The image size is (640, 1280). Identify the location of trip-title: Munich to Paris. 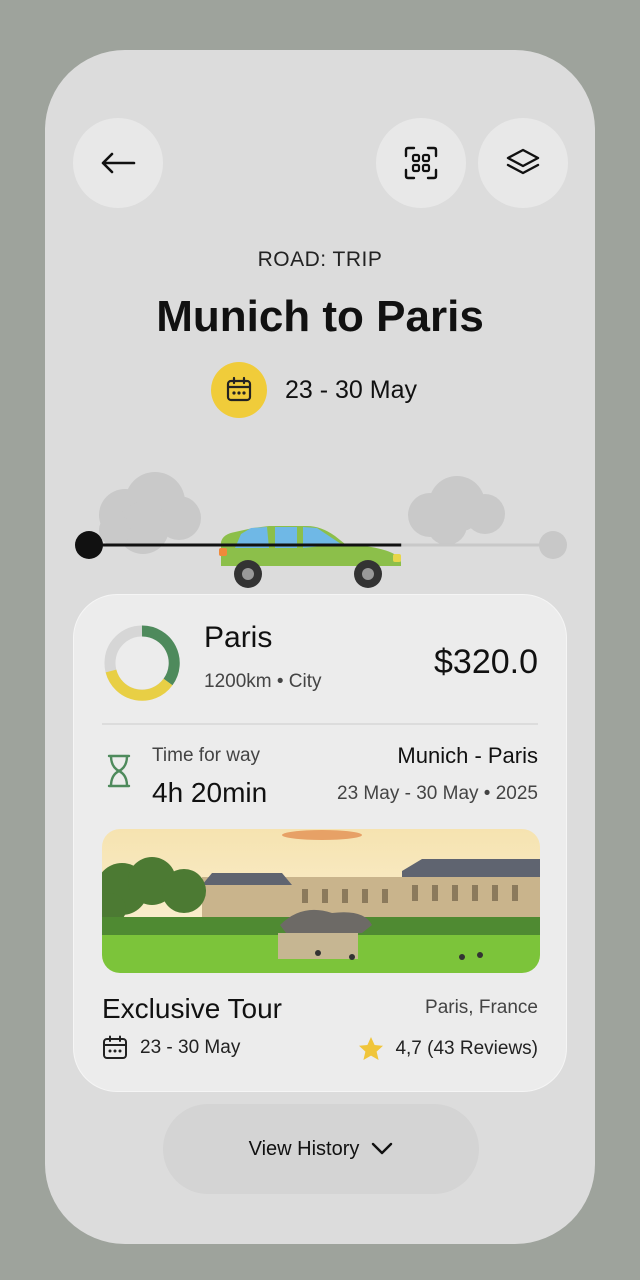
(320, 316).